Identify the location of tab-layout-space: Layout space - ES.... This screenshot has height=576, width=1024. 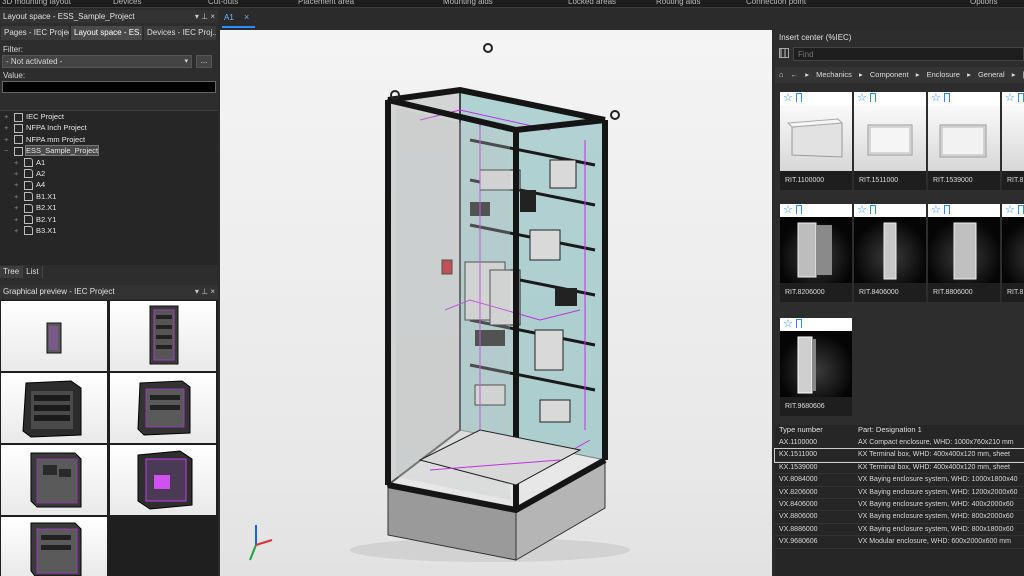
(106, 33).